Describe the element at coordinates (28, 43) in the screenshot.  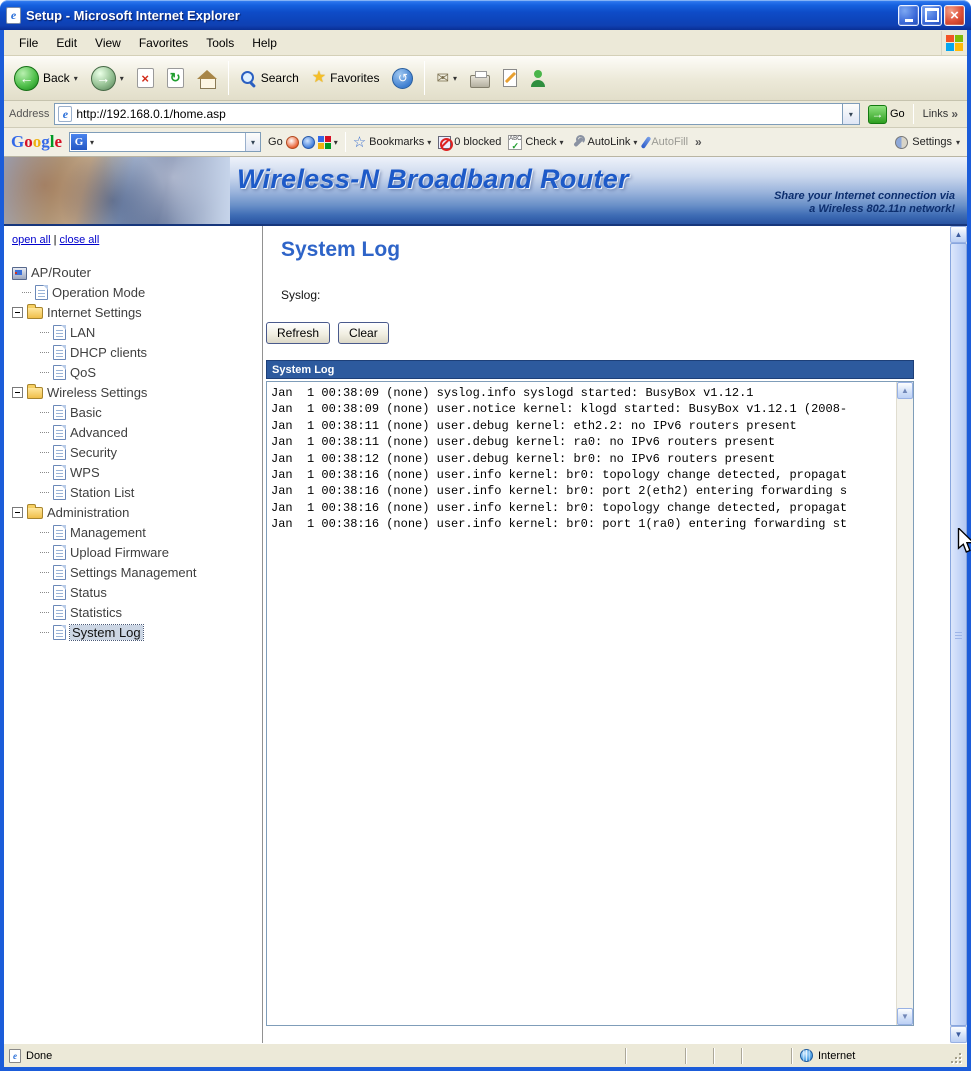
I see `menu-item: File` at that location.